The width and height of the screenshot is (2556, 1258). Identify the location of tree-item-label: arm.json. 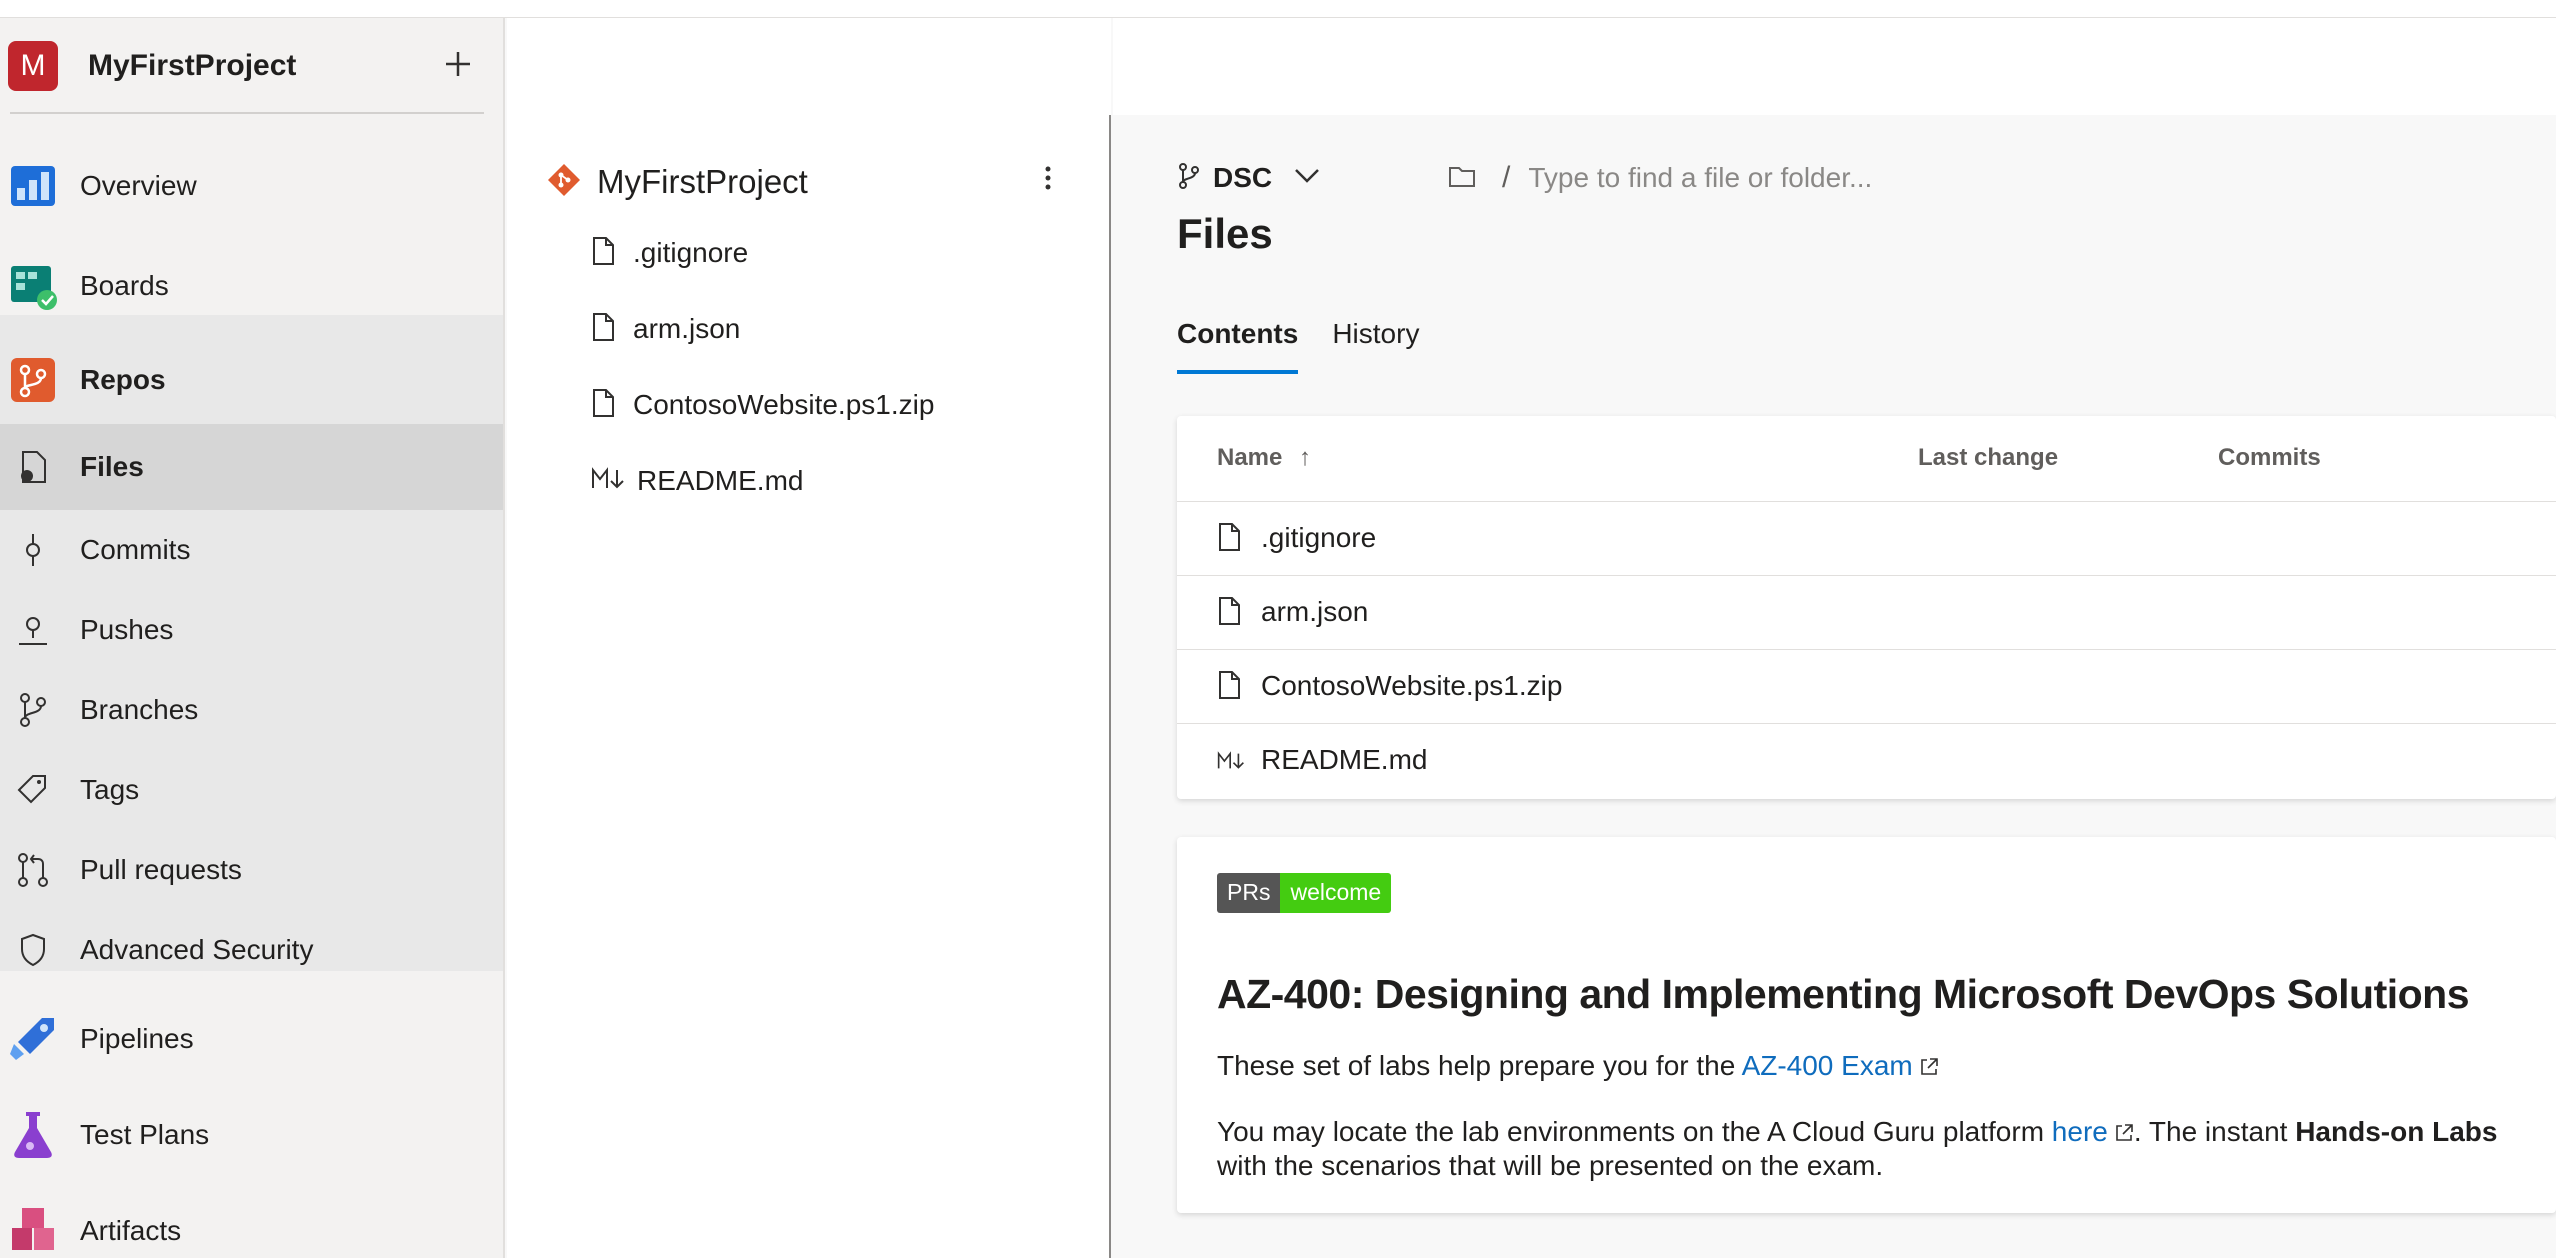
(687, 328).